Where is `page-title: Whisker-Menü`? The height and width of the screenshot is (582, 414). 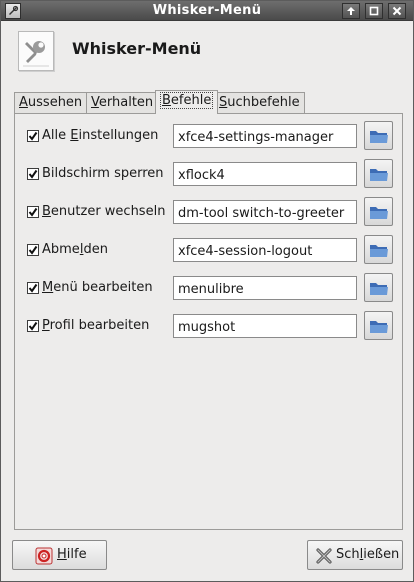
page-title: Whisker-Menü is located at coordinates (137, 48).